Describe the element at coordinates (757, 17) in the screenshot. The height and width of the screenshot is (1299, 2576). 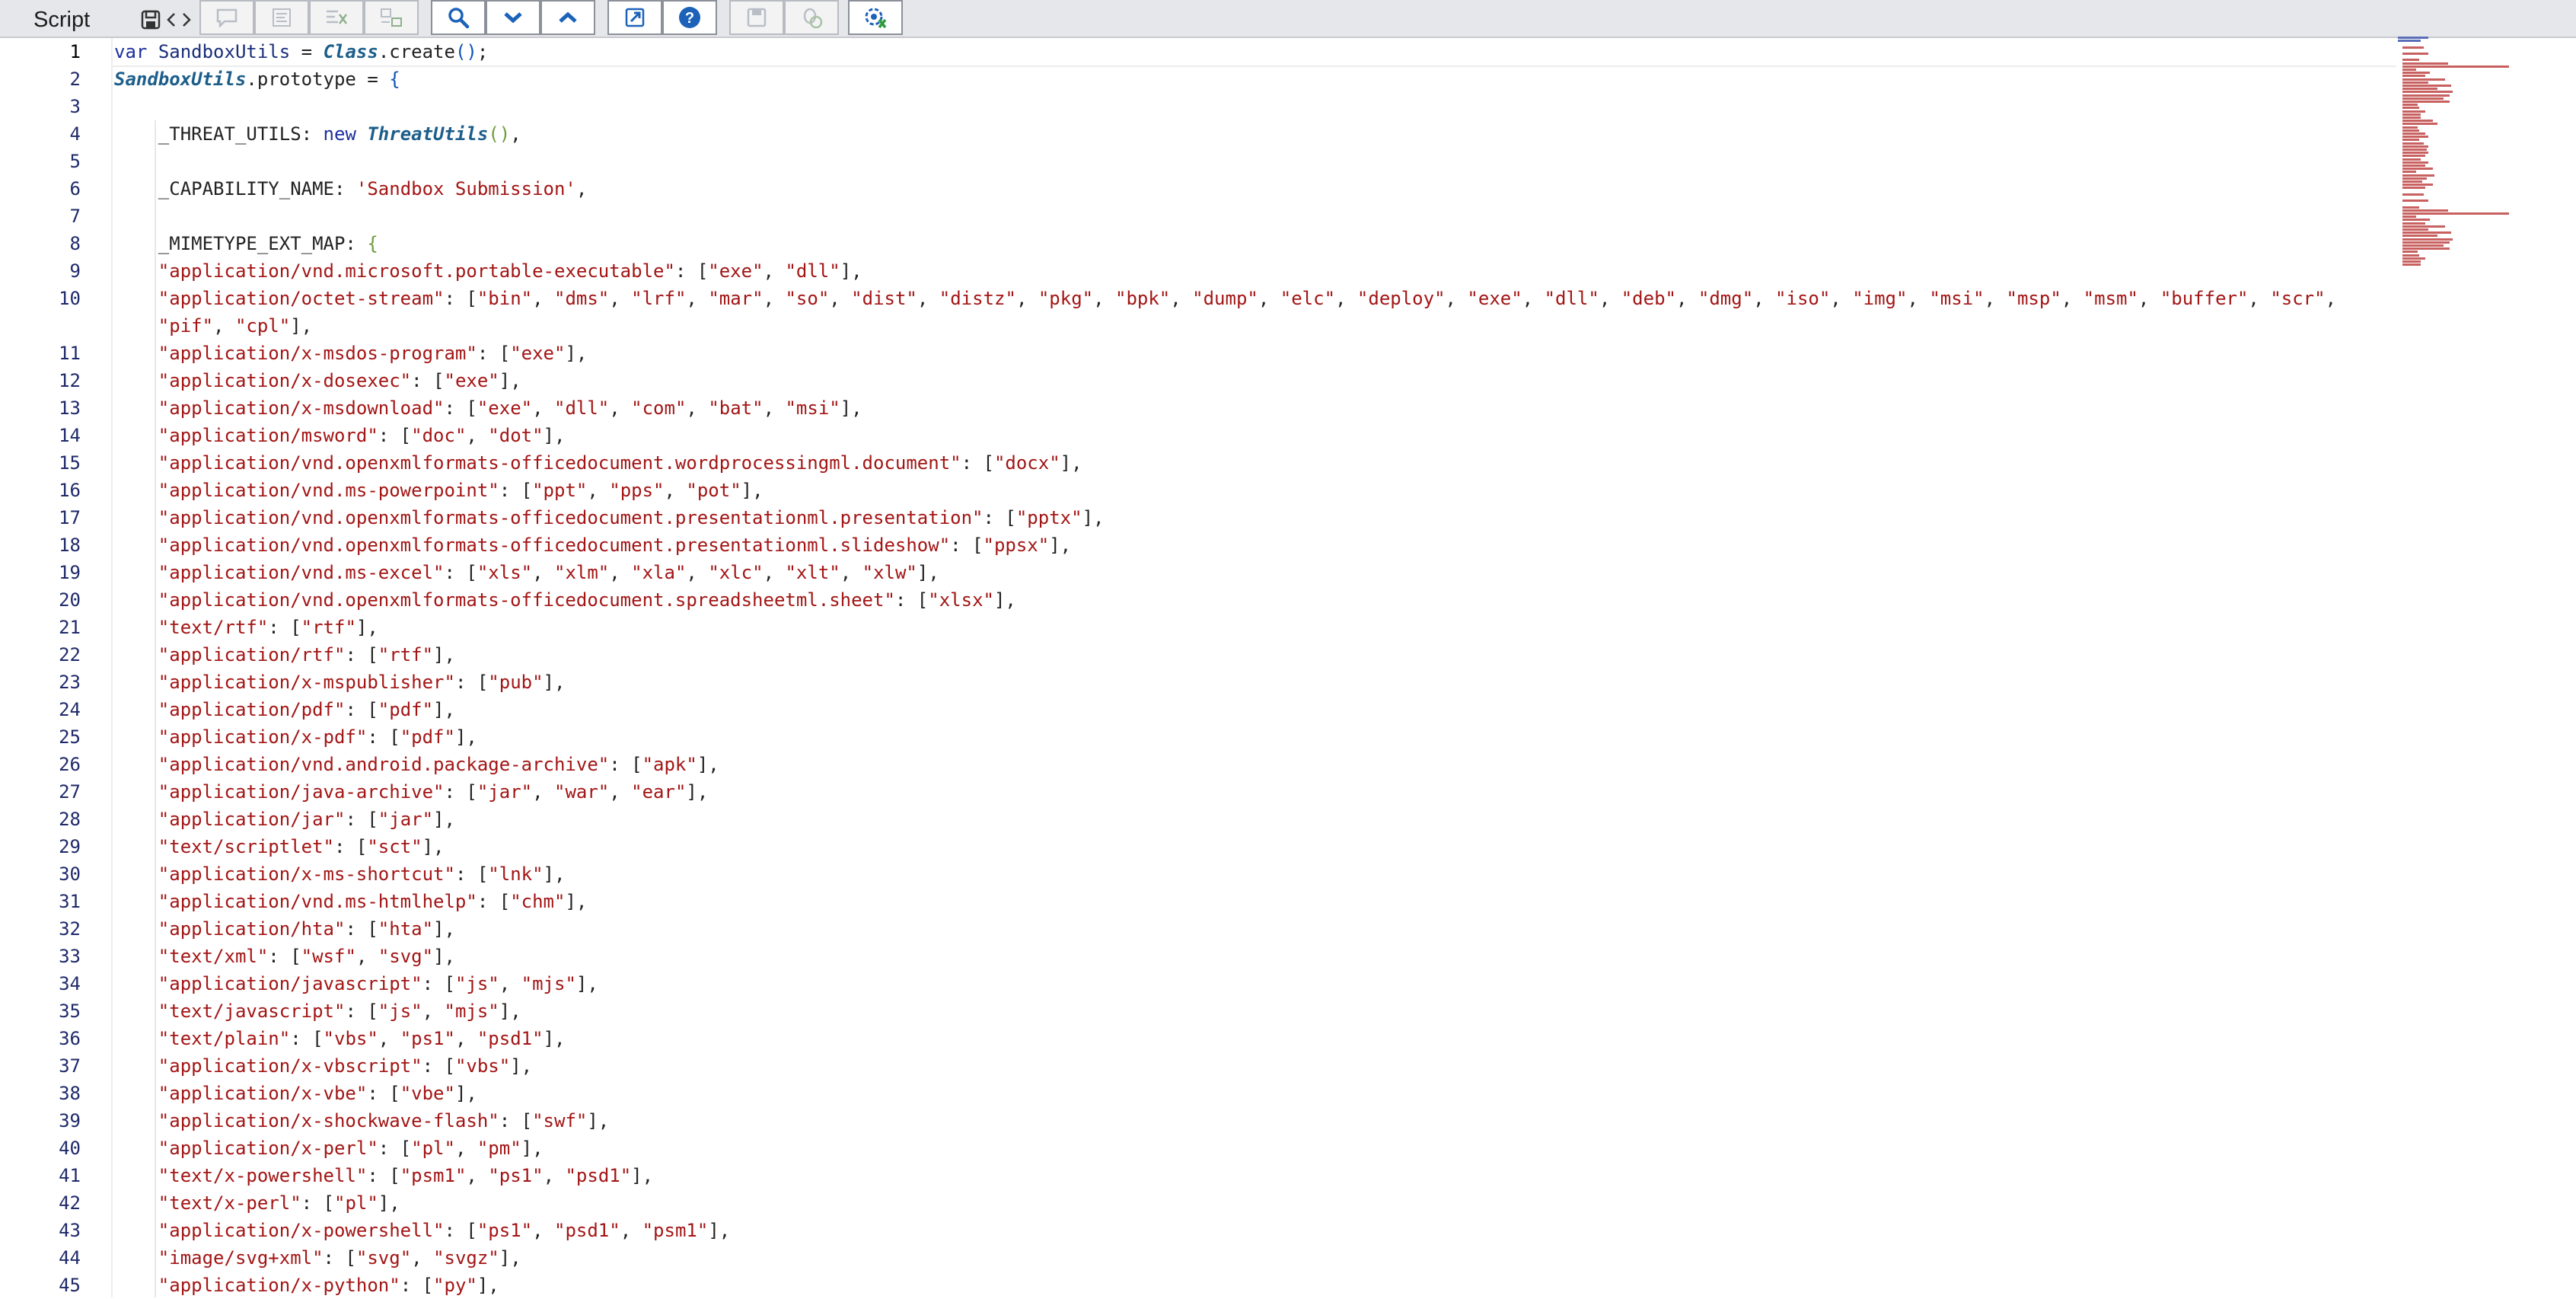
I see `save-disk-button` at that location.